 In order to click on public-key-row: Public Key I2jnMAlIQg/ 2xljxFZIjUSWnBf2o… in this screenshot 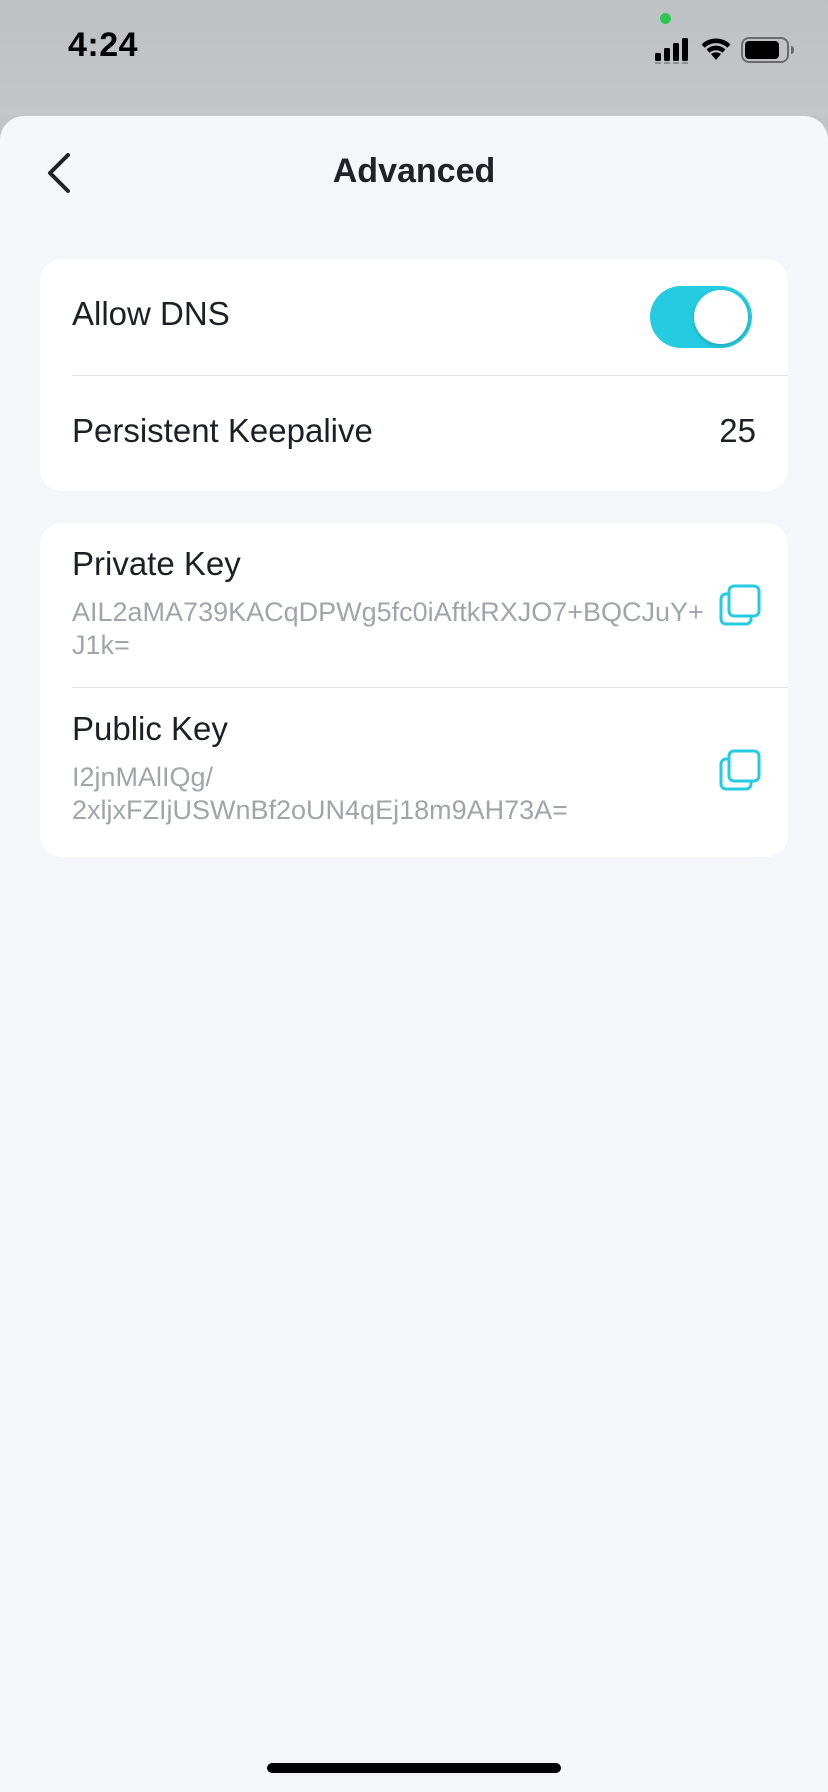, I will do `click(414, 772)`.